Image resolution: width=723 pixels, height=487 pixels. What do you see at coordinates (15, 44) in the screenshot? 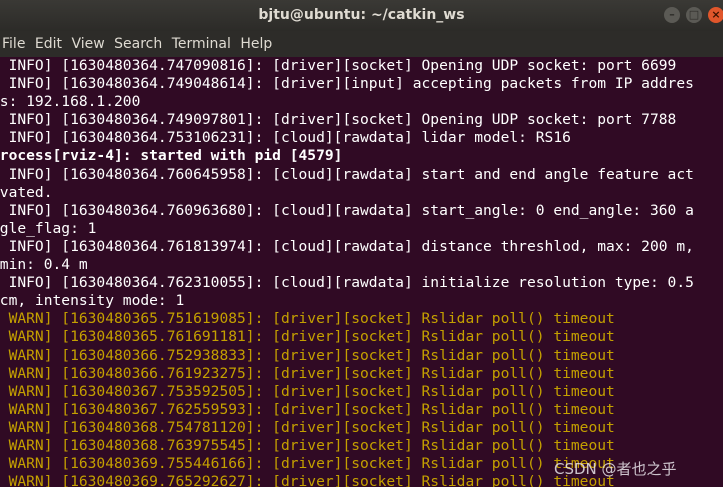
I see `menu-file: File` at bounding box center [15, 44].